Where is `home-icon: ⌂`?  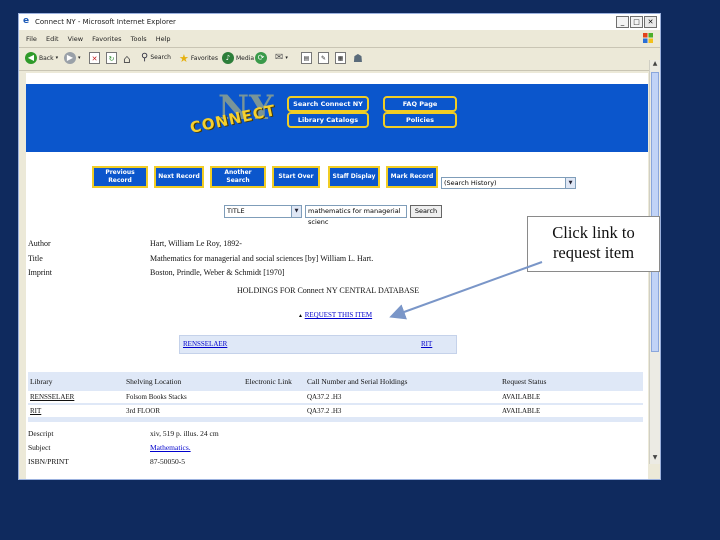
home-icon: ⌂ is located at coordinates (127, 59).